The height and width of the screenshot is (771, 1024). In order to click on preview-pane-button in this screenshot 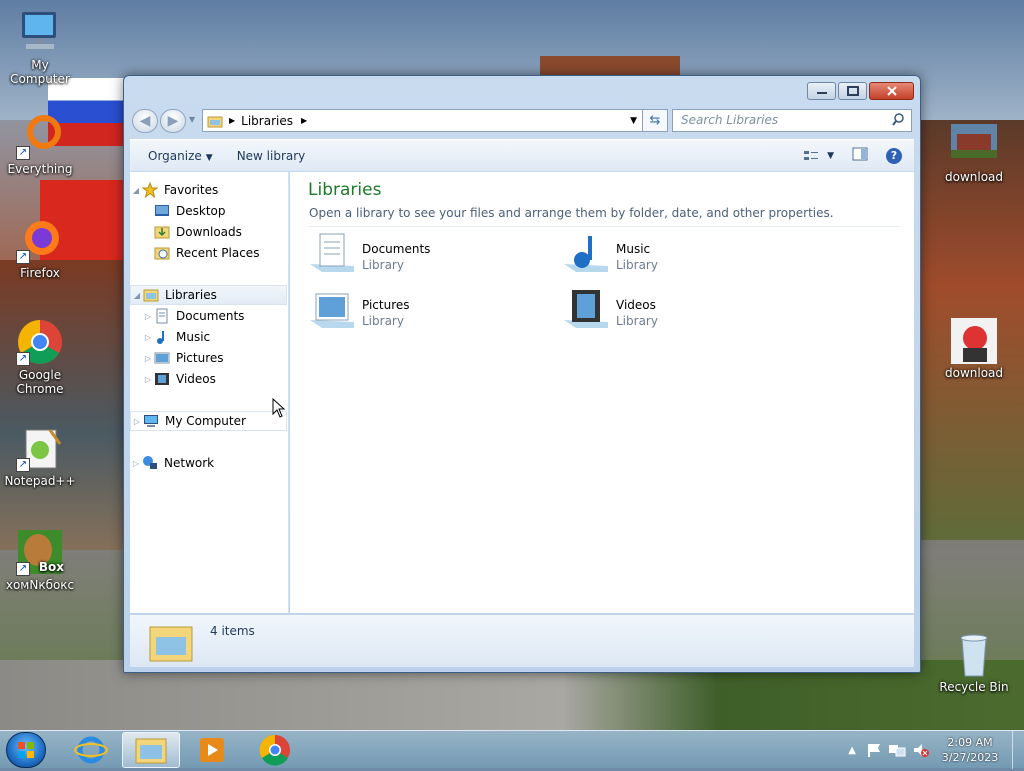, I will do `click(860, 155)`.